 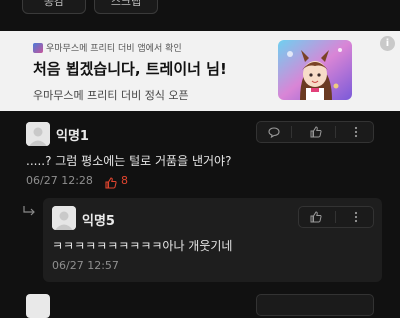 I want to click on comment-text: ㅋㅋㅋㅋㅋㅋㅋㅋㅋㅋ아나 개웃기네, so click(x=142, y=246).